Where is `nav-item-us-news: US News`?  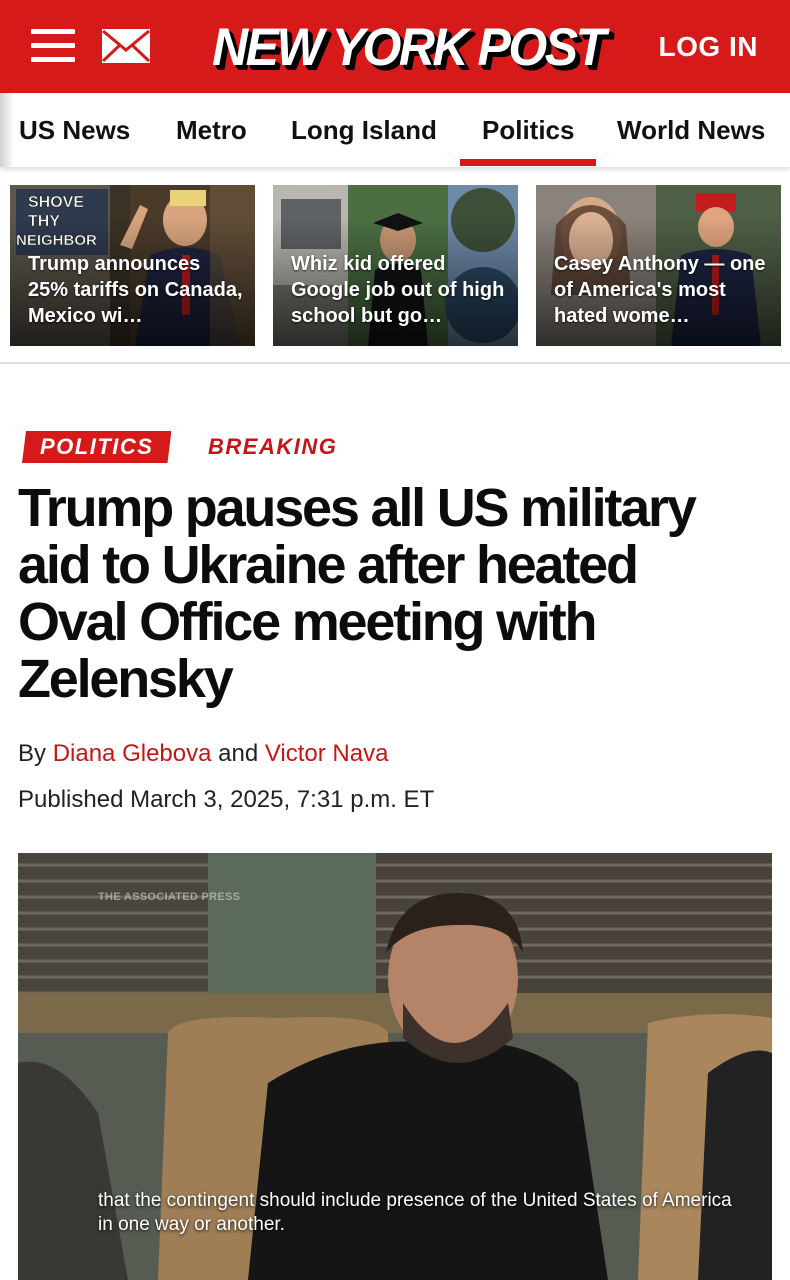 nav-item-us-news: US News is located at coordinates (74, 130).